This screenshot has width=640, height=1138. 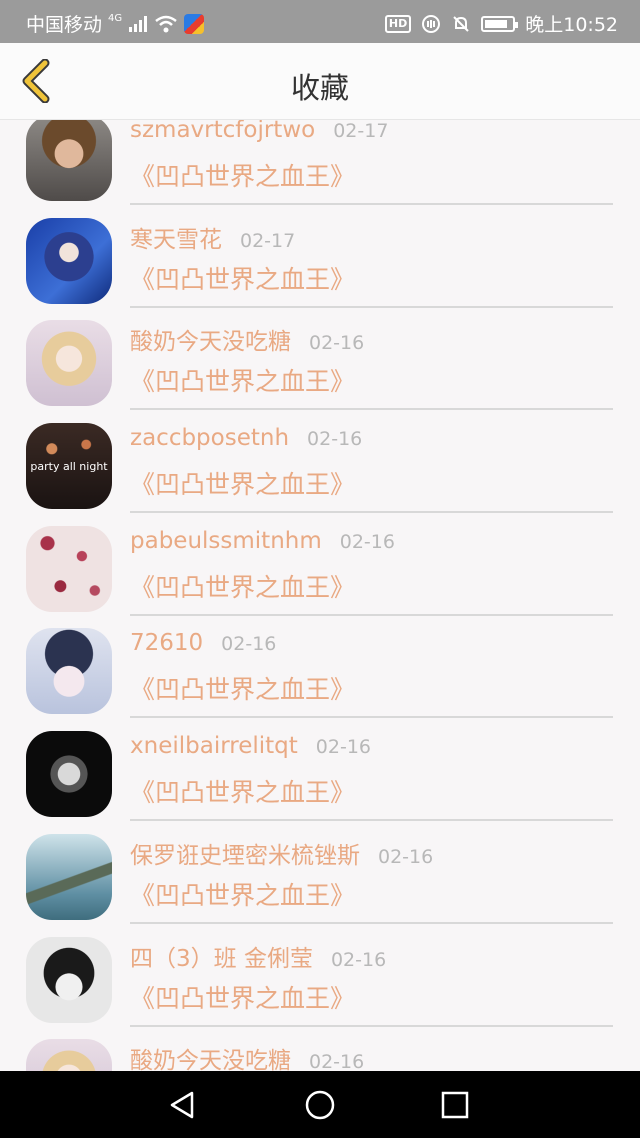 What do you see at coordinates (209, 438) in the screenshot?
I see `username: zaccbposetnh` at bounding box center [209, 438].